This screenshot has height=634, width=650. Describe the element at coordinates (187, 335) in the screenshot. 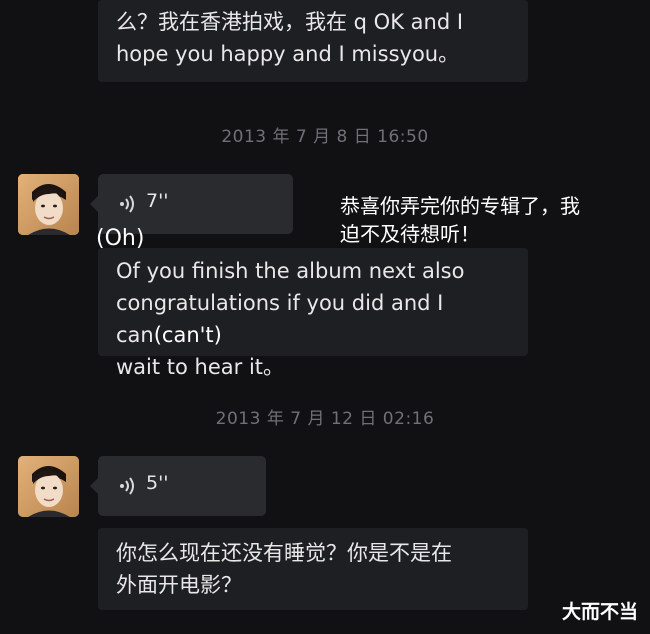

I see `annotation-correction: (can't)` at that location.